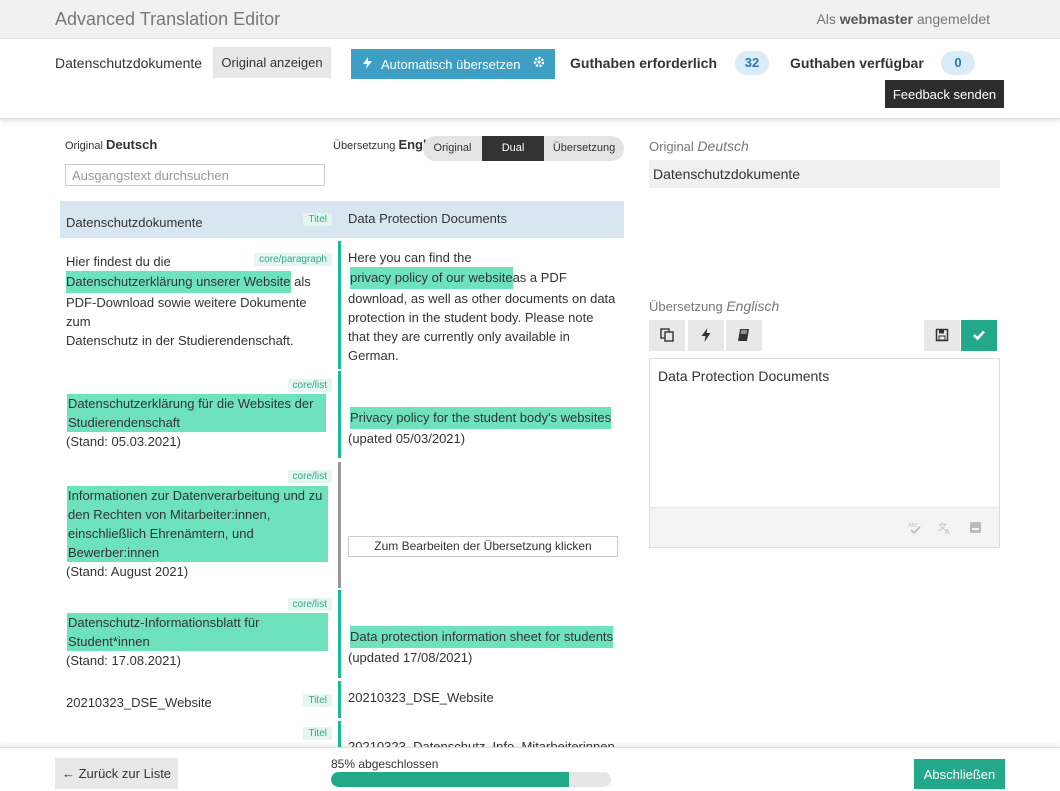 The image size is (1060, 791). I want to click on source-text: (Stand: August 2021), so click(127, 571).